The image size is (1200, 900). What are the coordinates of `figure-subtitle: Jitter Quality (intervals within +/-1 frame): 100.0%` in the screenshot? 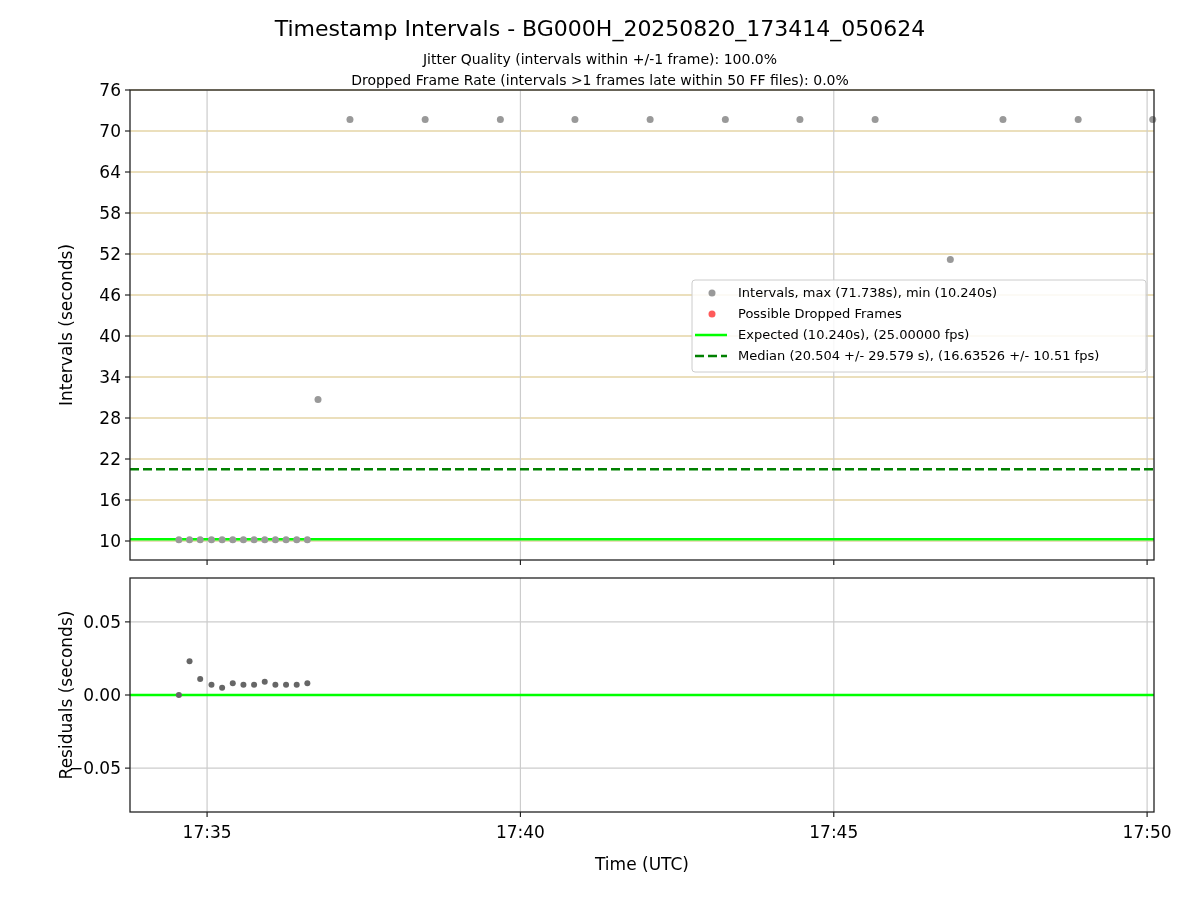 It's located at (600, 59).